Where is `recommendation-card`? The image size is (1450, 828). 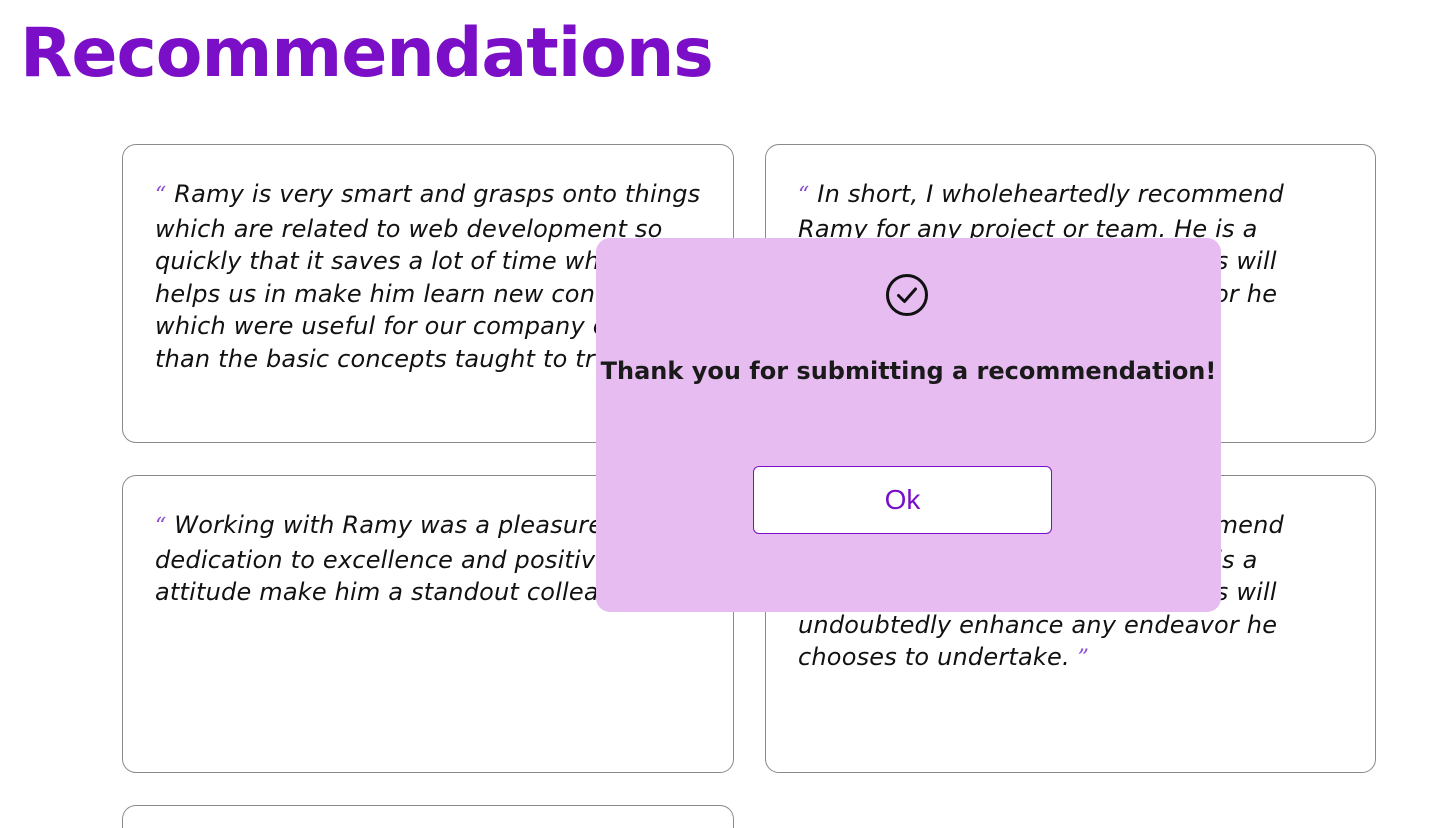
recommendation-card is located at coordinates (428, 816).